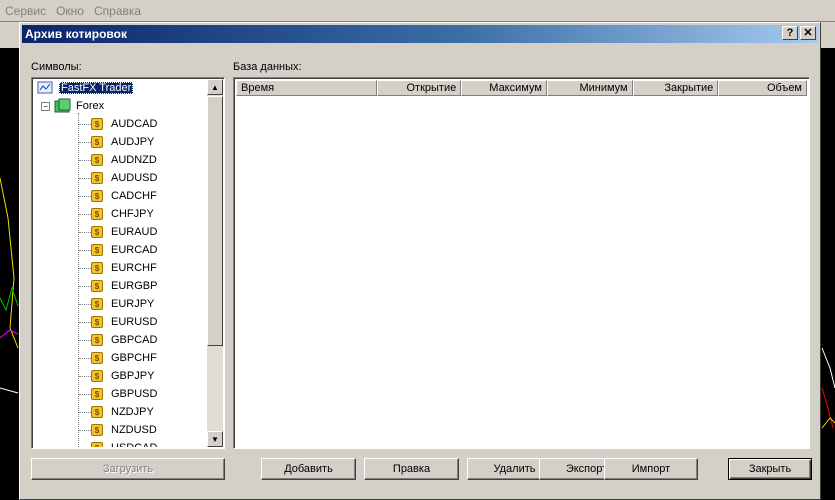  I want to click on import-button: Импорт, so click(651, 469).